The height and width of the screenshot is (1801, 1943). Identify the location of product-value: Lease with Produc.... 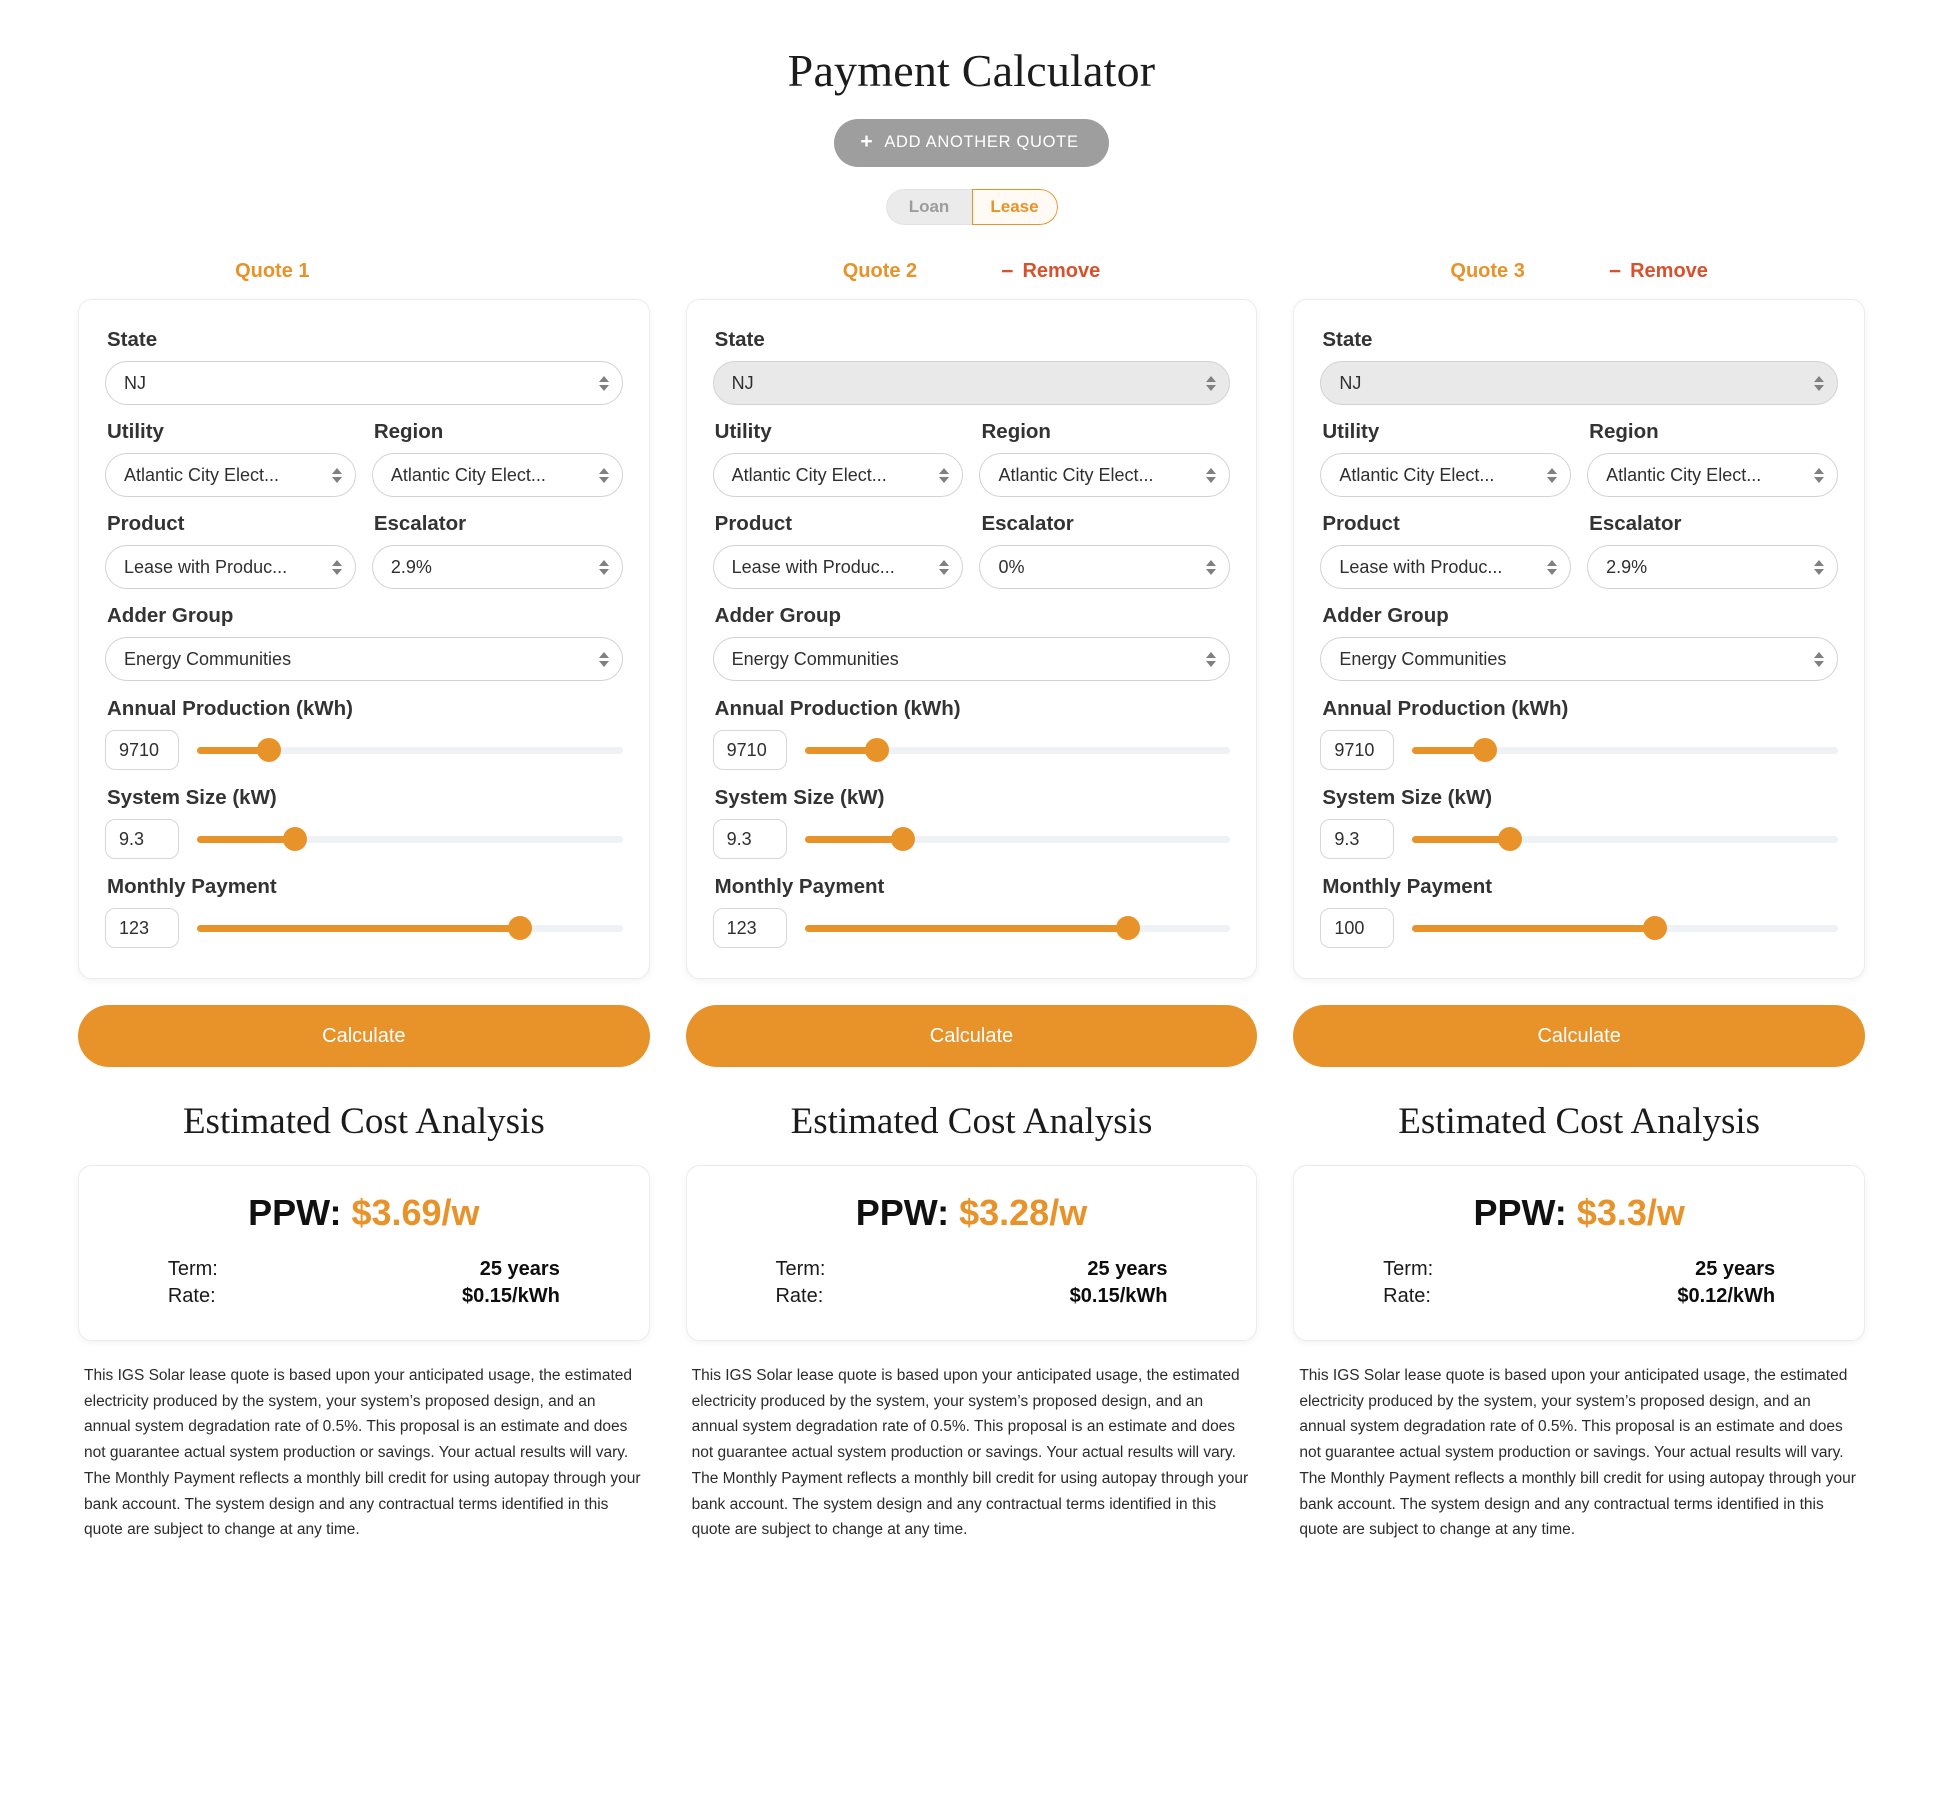
(1421, 566).